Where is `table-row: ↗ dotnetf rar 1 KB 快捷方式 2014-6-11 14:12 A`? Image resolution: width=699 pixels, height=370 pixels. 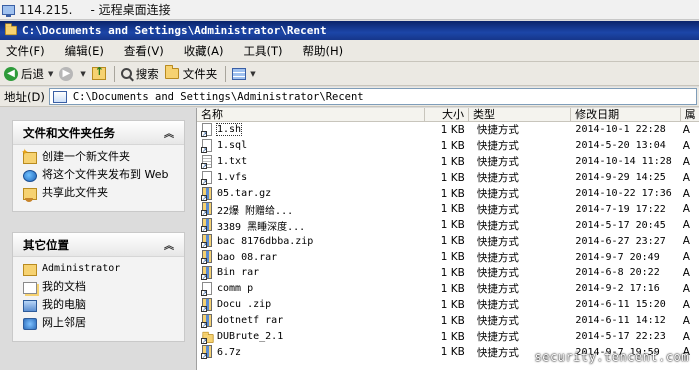
table-row: ↗ dotnetf rar 1 KB 快捷方式 2014-6-11 14:12 A is located at coordinates (448, 321).